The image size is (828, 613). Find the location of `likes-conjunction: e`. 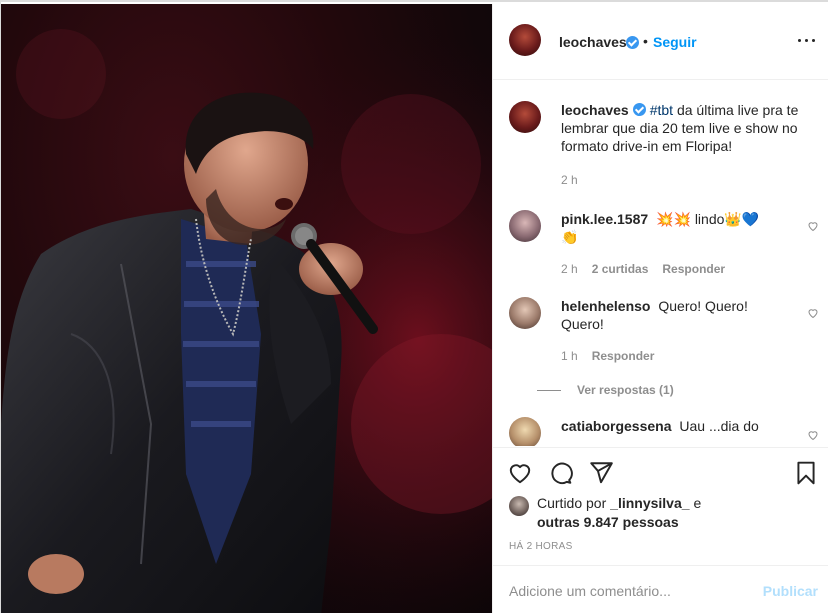

likes-conjunction: e is located at coordinates (697, 503).